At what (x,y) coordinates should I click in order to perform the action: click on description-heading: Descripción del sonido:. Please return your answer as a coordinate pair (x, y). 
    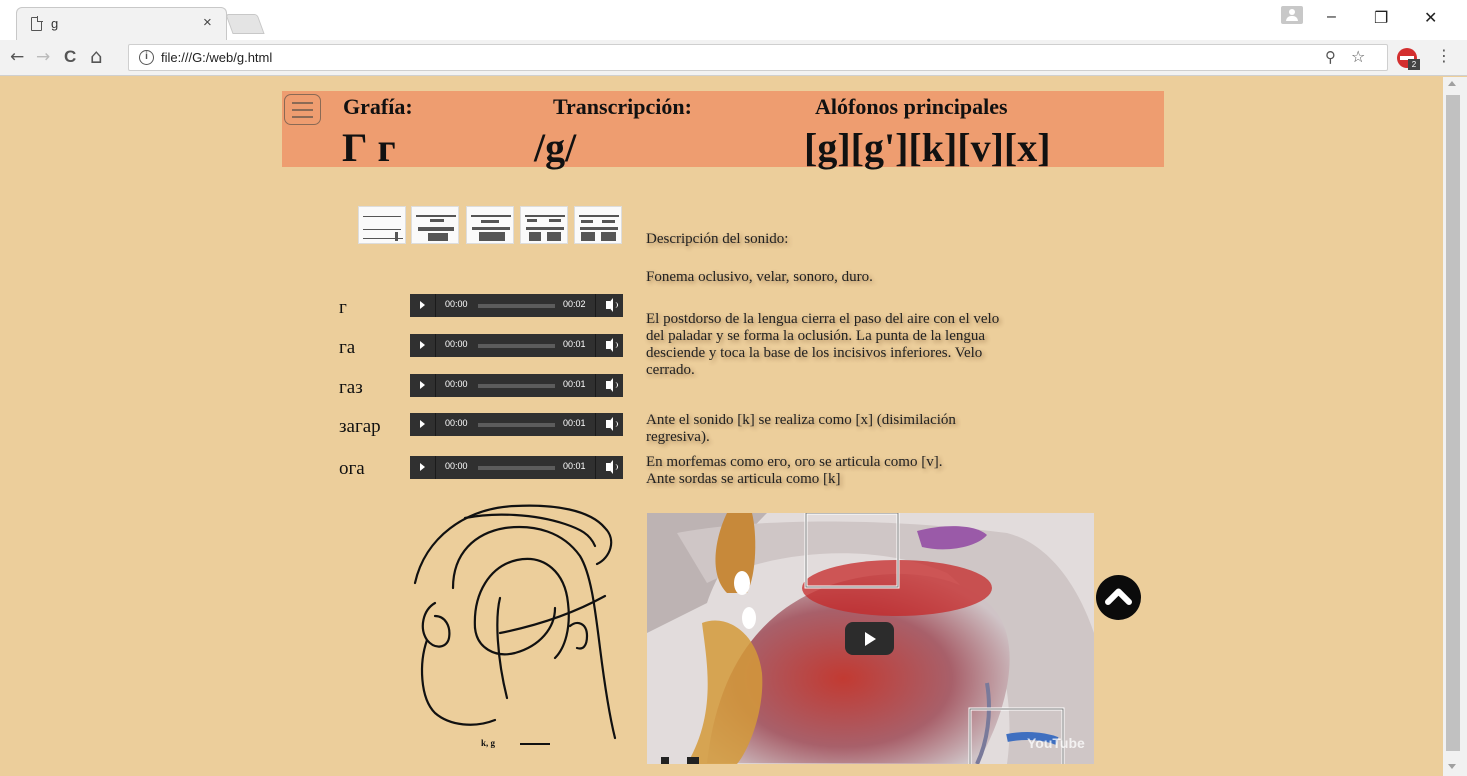
    Looking at the image, I should click on (717, 239).